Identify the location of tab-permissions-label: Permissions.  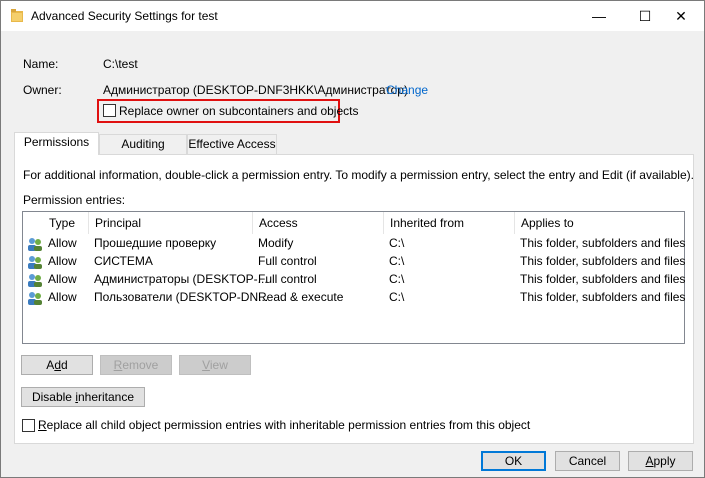
(56, 142).